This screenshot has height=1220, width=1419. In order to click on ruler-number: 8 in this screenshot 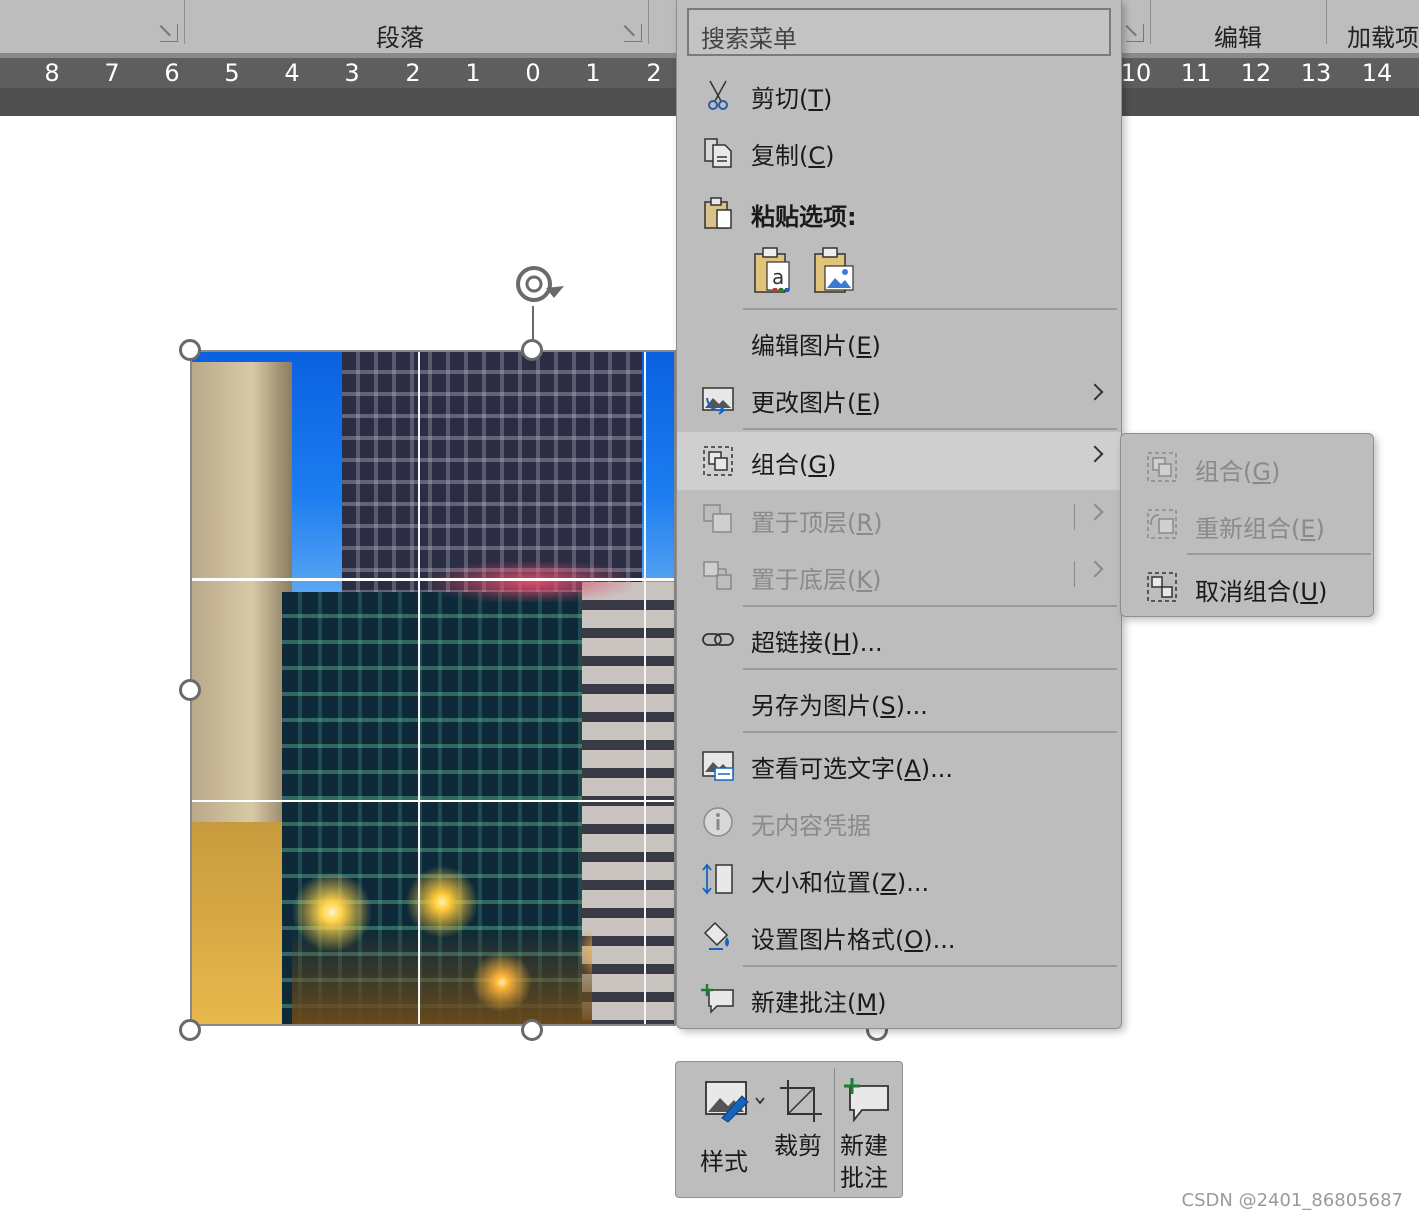, I will do `click(52, 73)`.